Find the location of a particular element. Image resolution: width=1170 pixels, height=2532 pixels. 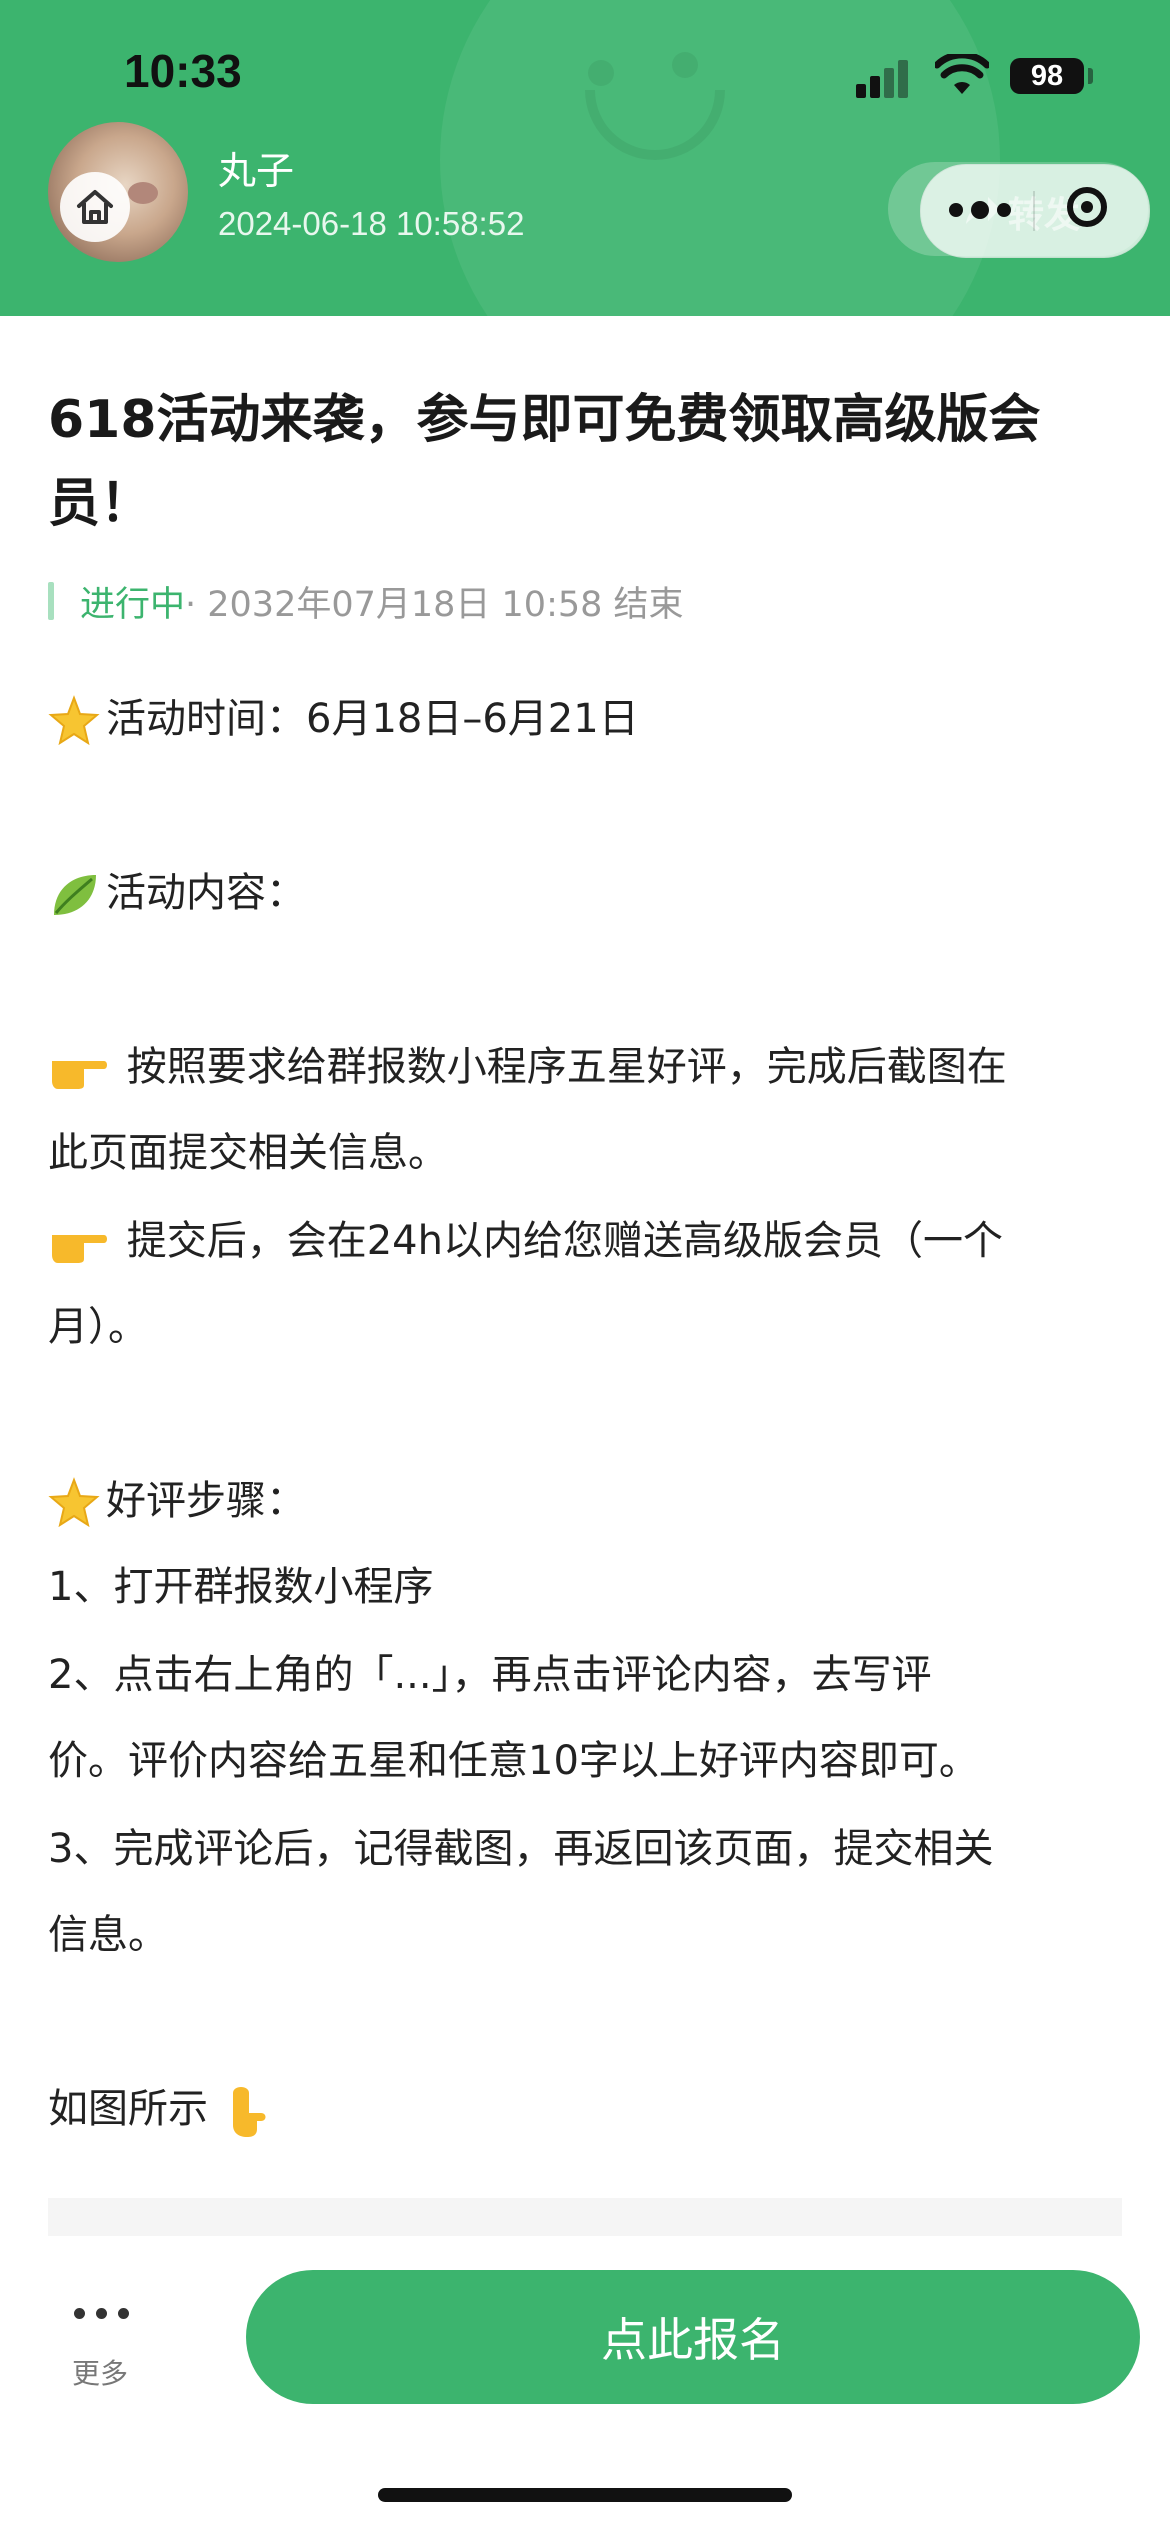

activity-status-row: 进行中 · 2032年07月18日 10:58 结束 is located at coordinates (366, 601).